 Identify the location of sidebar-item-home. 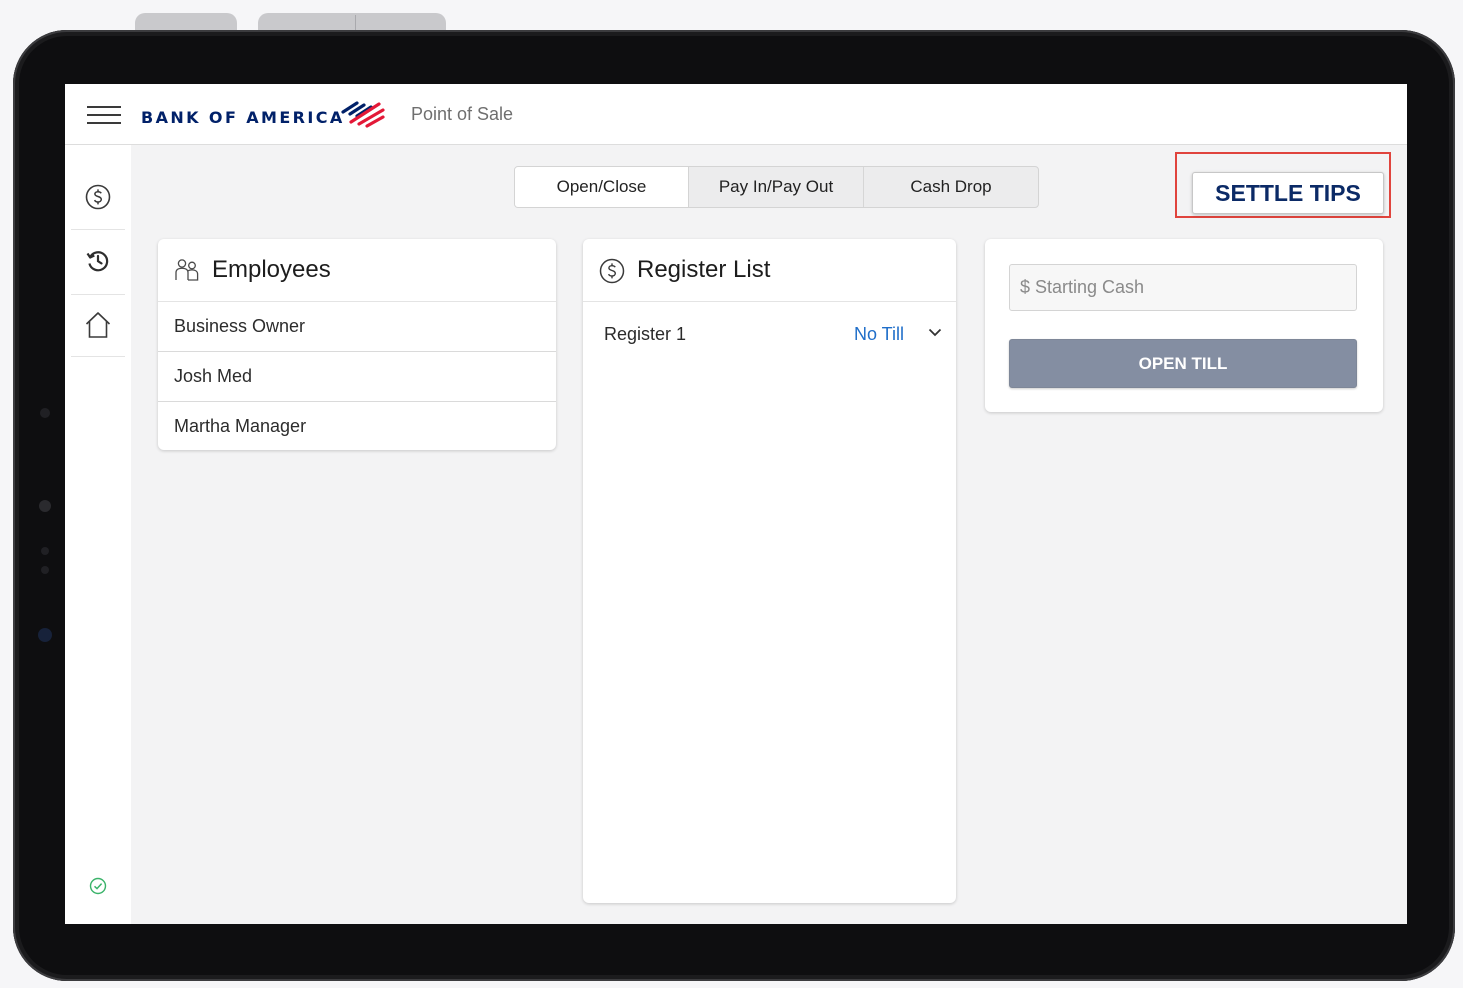
(98, 327).